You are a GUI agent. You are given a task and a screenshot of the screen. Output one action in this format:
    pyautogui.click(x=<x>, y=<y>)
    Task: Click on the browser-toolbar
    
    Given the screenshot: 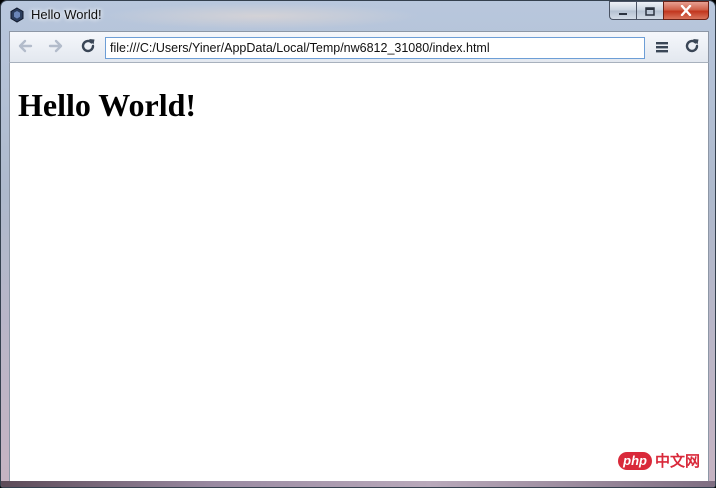 What is the action you would take?
    pyautogui.click(x=359, y=47)
    